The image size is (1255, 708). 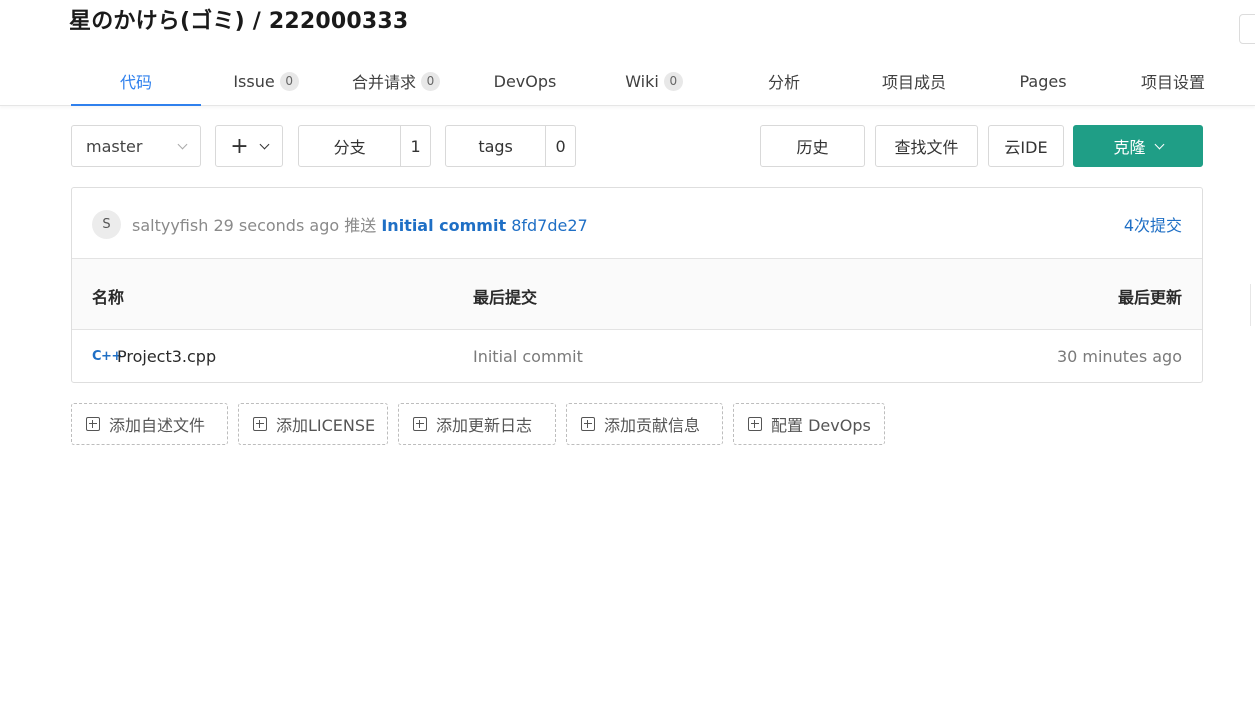 I want to click on tab-issue: Issue 0, so click(x=266, y=81).